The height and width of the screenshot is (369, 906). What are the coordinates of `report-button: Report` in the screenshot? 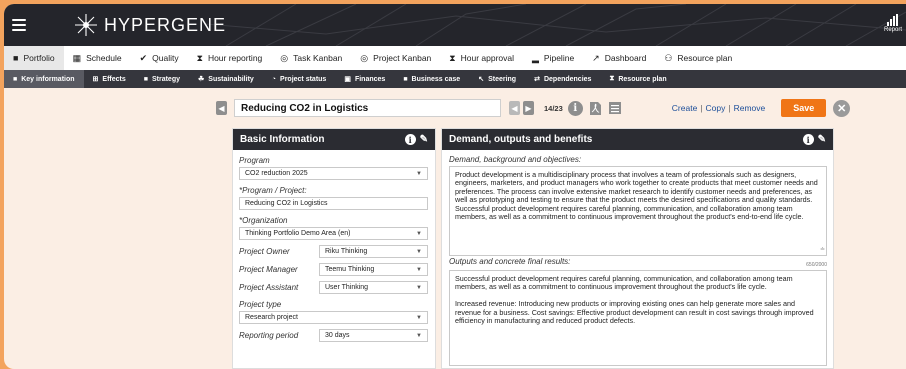 It's located at (893, 23).